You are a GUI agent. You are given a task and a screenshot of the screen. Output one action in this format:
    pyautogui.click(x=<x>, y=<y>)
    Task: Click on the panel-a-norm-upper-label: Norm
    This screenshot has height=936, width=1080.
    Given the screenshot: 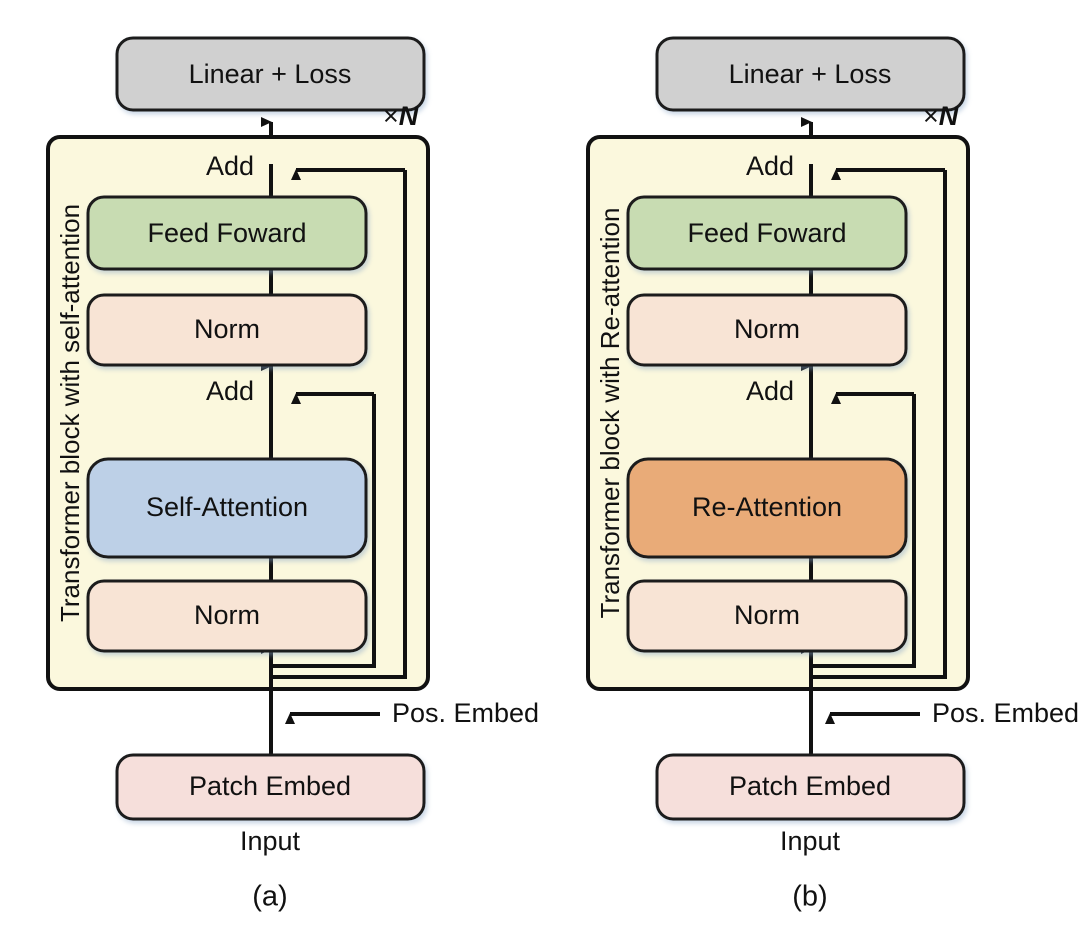 What is the action you would take?
    pyautogui.click(x=227, y=329)
    